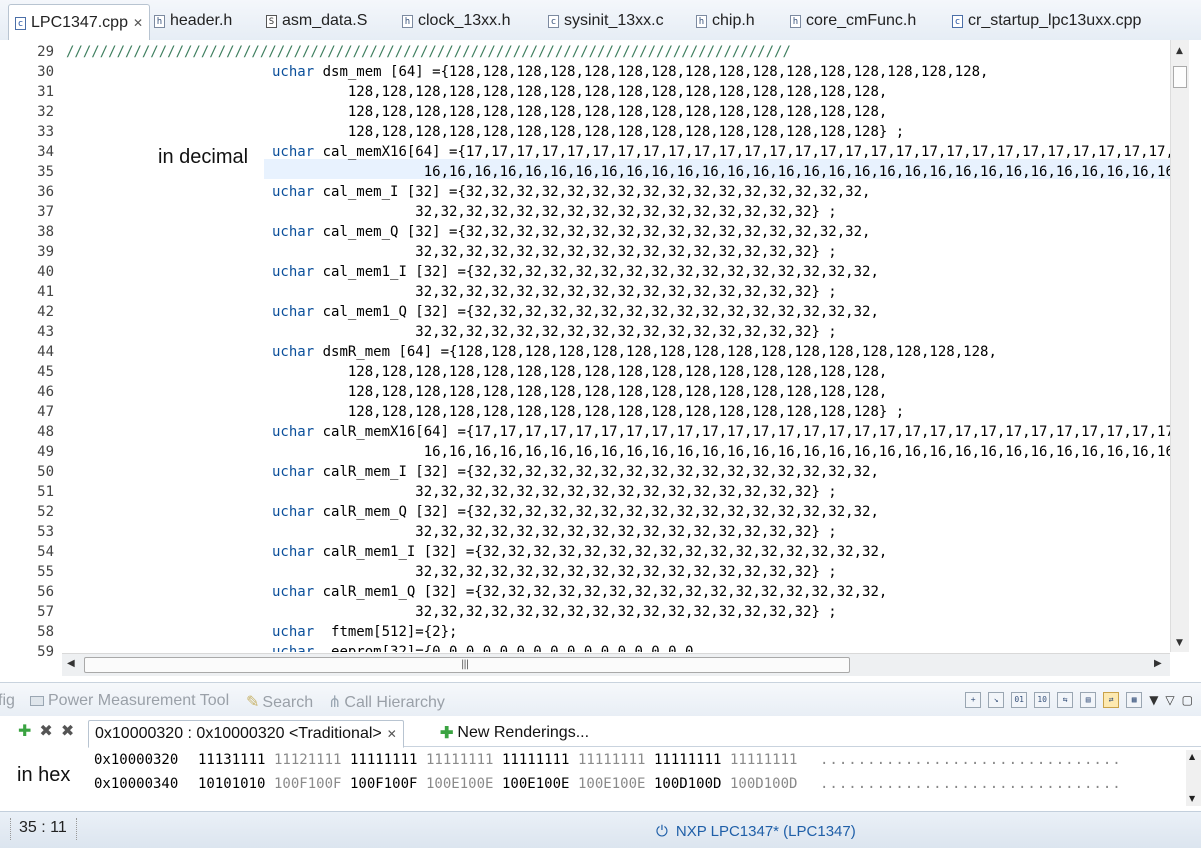 The image size is (1201, 848). I want to click on remove-monitor-icon: ✖, so click(45, 730).